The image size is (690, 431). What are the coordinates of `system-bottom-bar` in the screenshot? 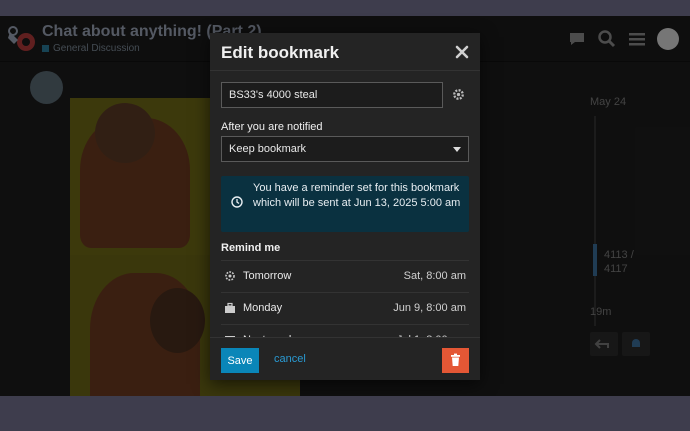 It's located at (345, 413).